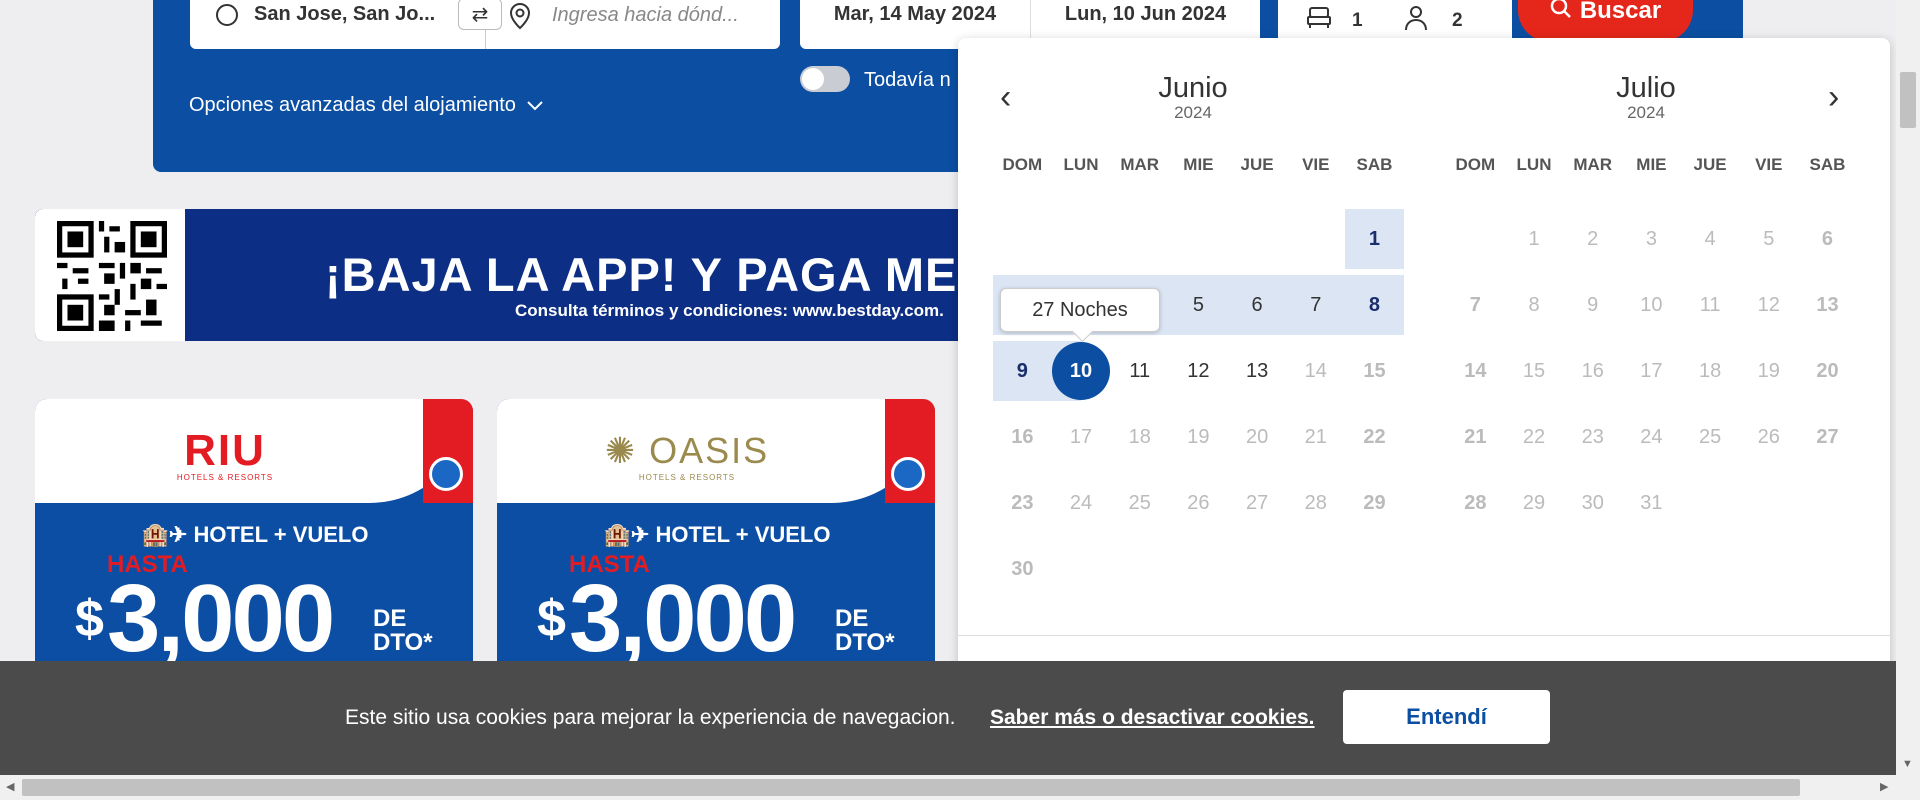 This screenshot has width=1920, height=800. Describe the element at coordinates (10, 786) in the screenshot. I see `scroll-left-icon: ◀` at that location.